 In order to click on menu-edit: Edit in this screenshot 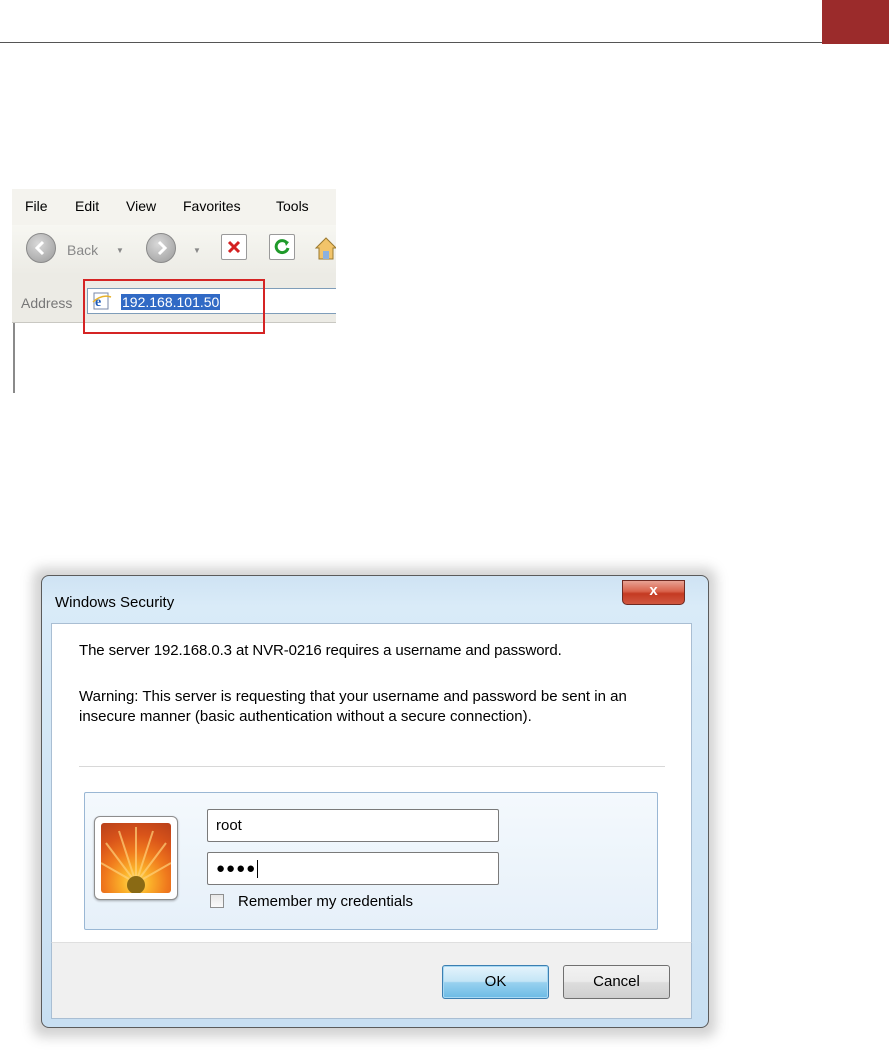, I will do `click(87, 206)`.